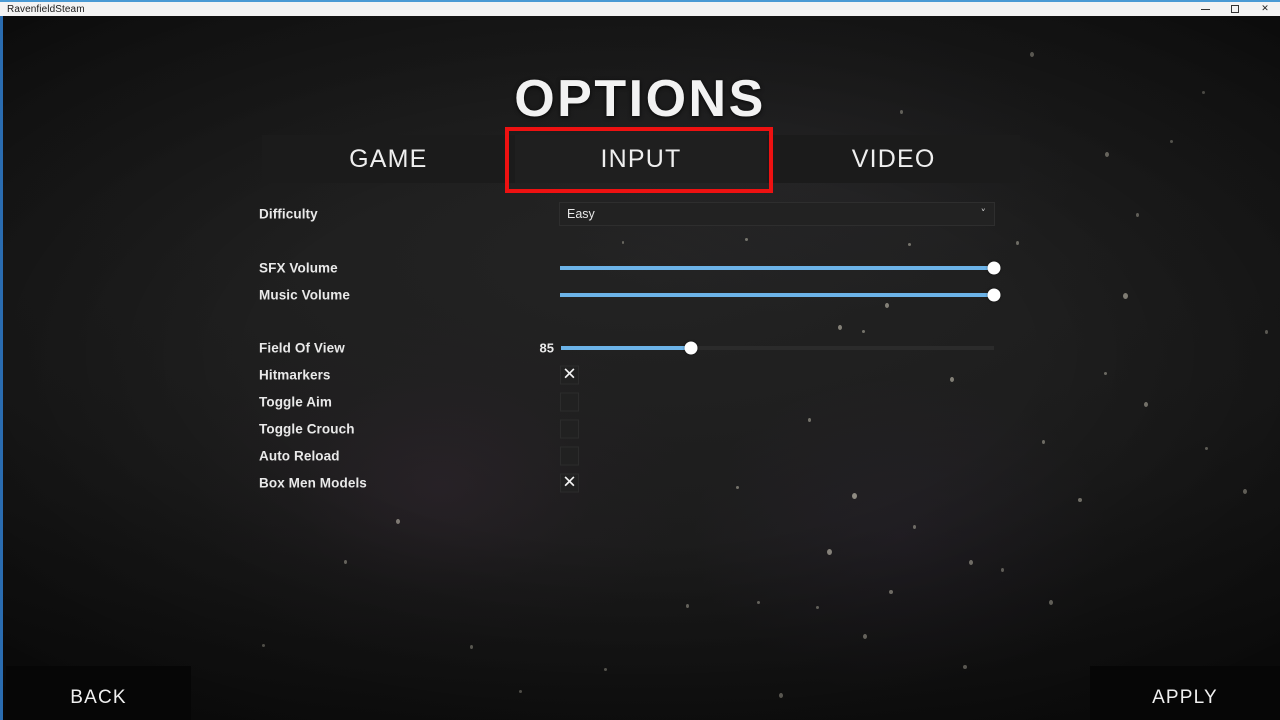 The image size is (1280, 720). I want to click on back-button: BACK, so click(98, 693).